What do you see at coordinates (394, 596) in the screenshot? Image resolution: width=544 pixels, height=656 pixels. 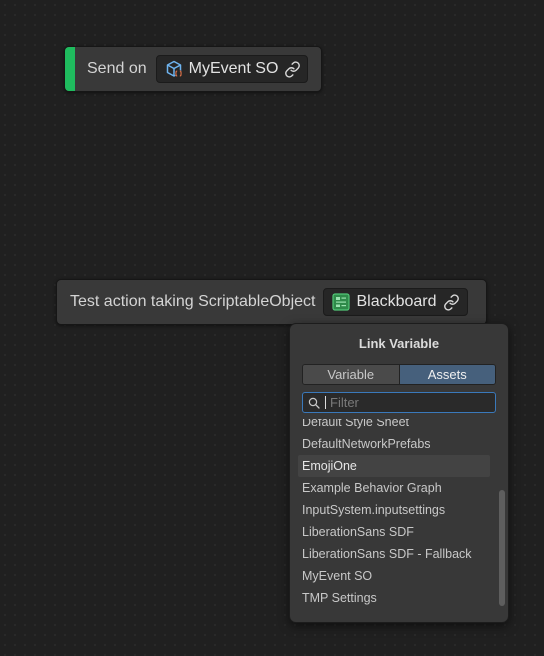 I see `list-item: TMP Settings` at bounding box center [394, 596].